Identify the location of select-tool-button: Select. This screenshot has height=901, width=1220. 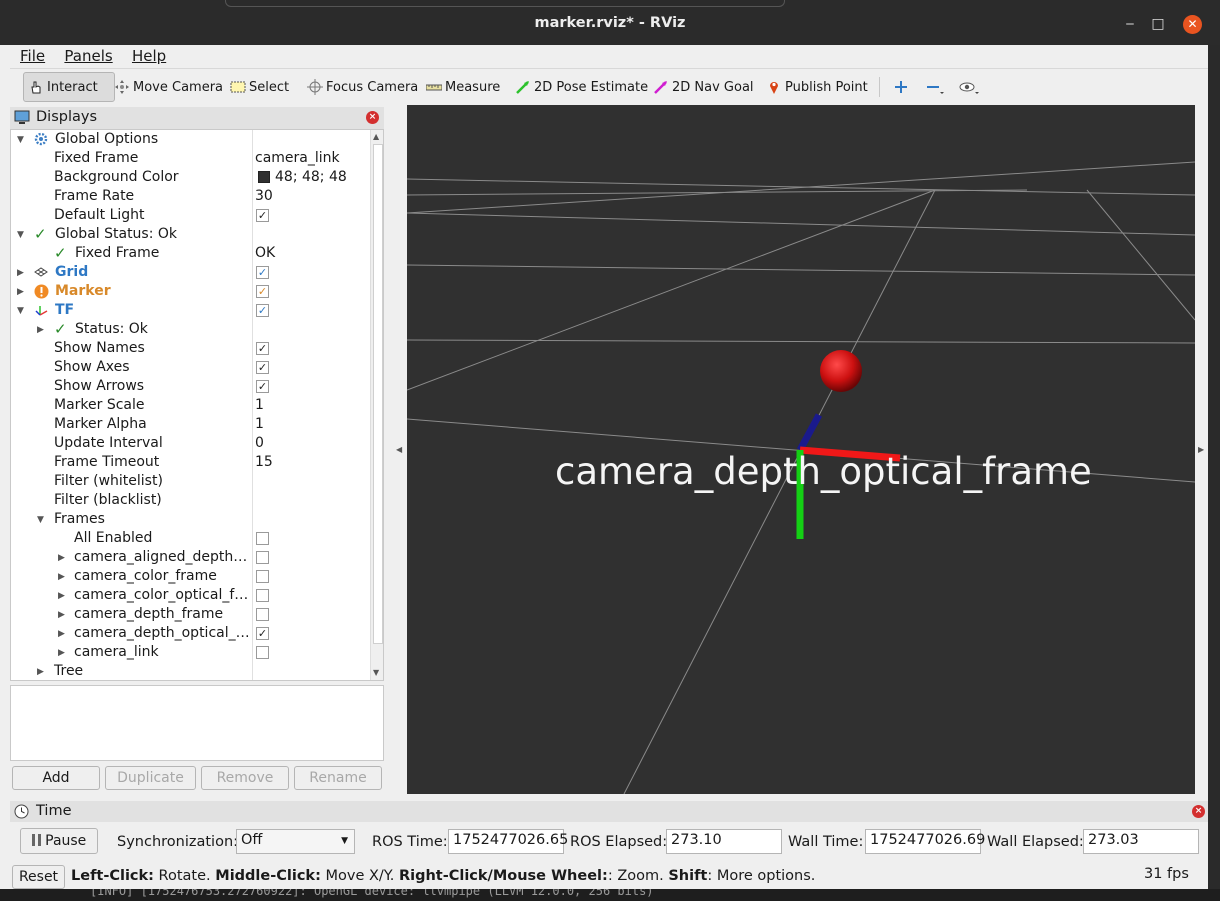
(259, 87).